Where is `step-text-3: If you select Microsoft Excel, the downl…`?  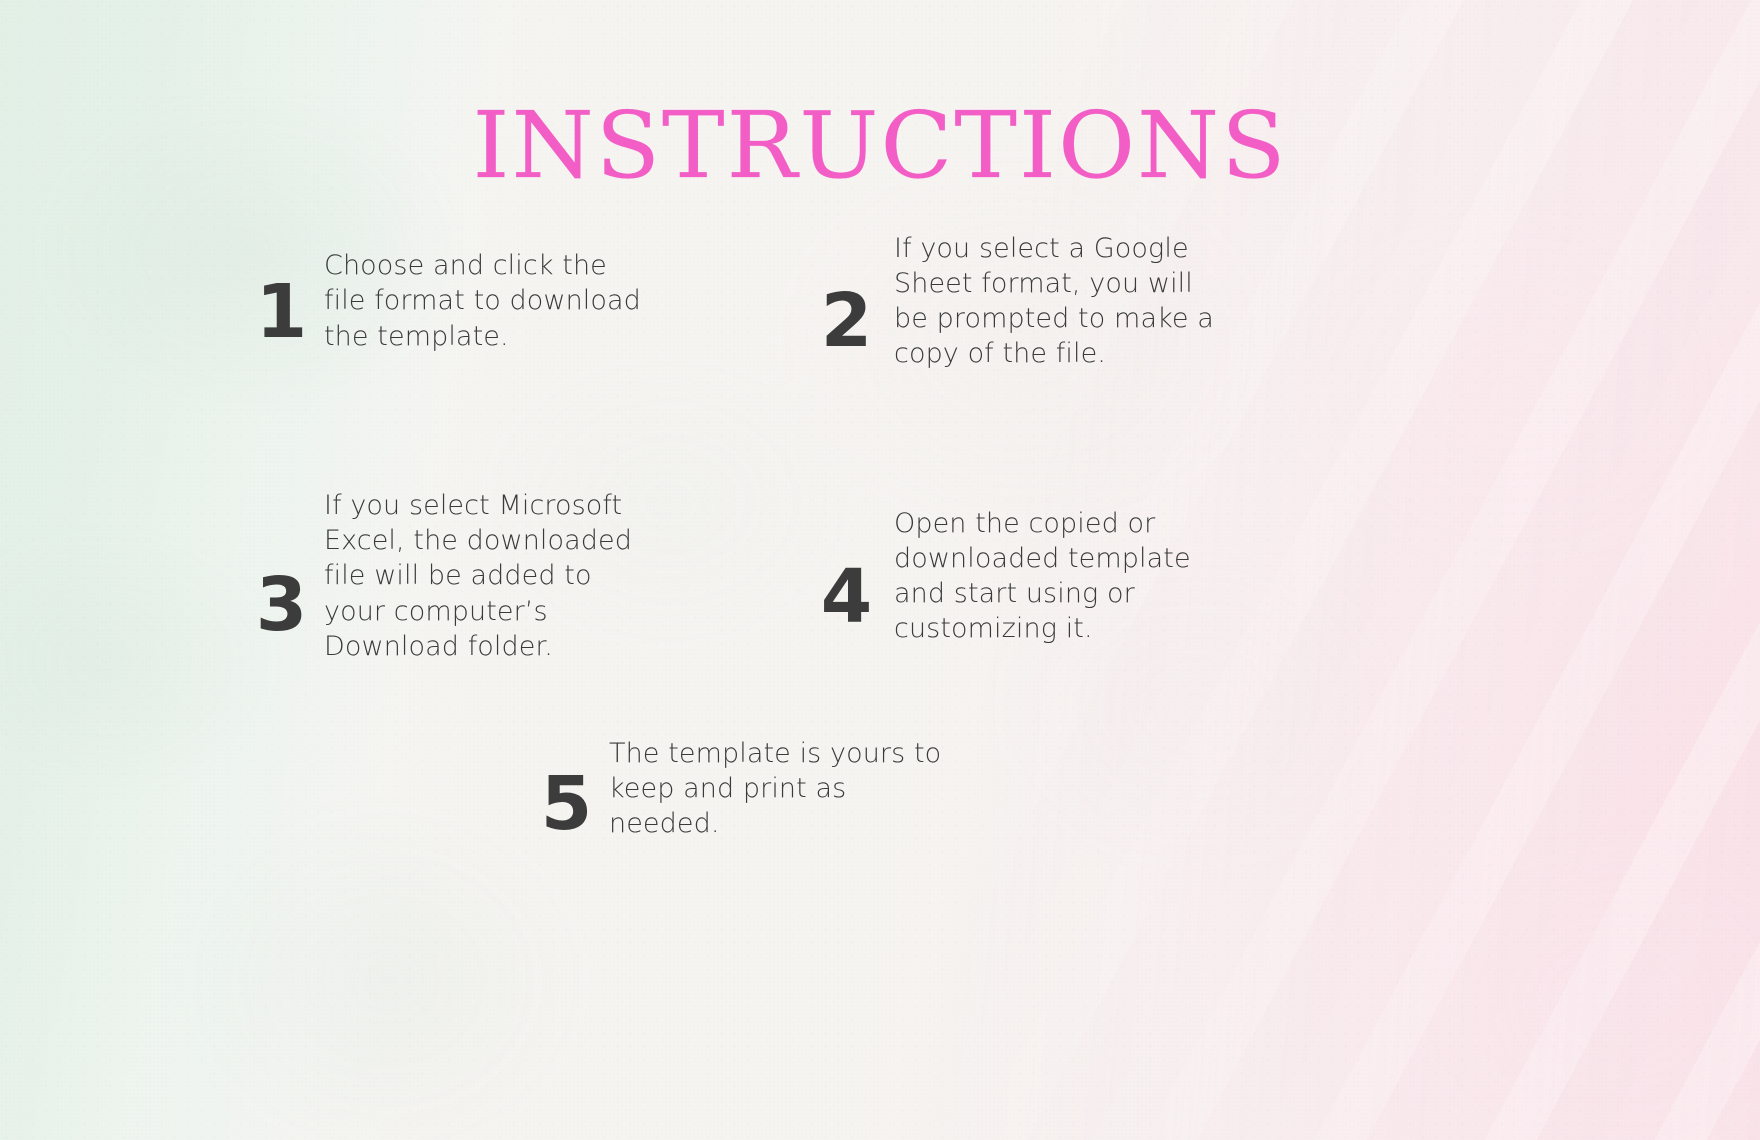
step-text-3: If you select Microsoft Excel, the downl… is located at coordinates (478, 576).